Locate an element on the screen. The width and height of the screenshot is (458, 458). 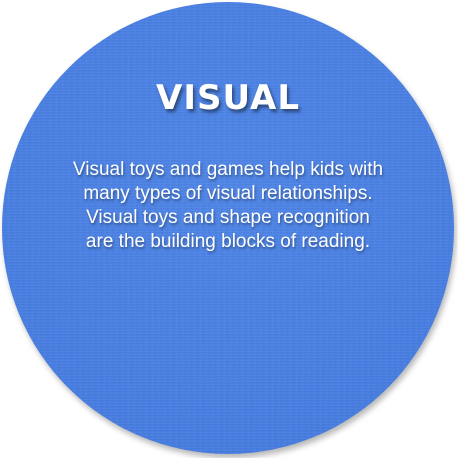
description-line: are the building blocks of reading. is located at coordinates (228, 241).